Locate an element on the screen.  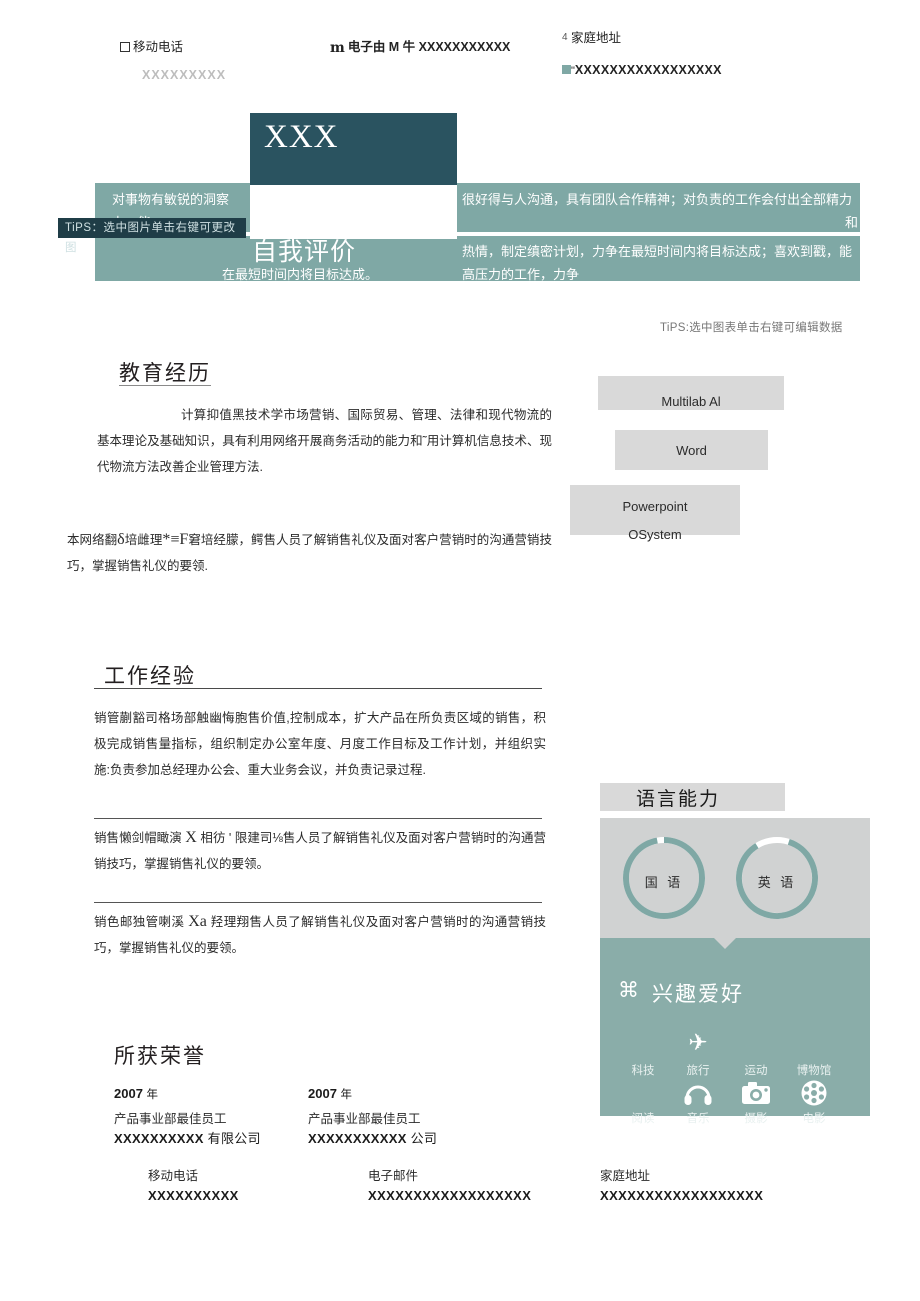
photo-placeholder is located at coordinates (353, 212).